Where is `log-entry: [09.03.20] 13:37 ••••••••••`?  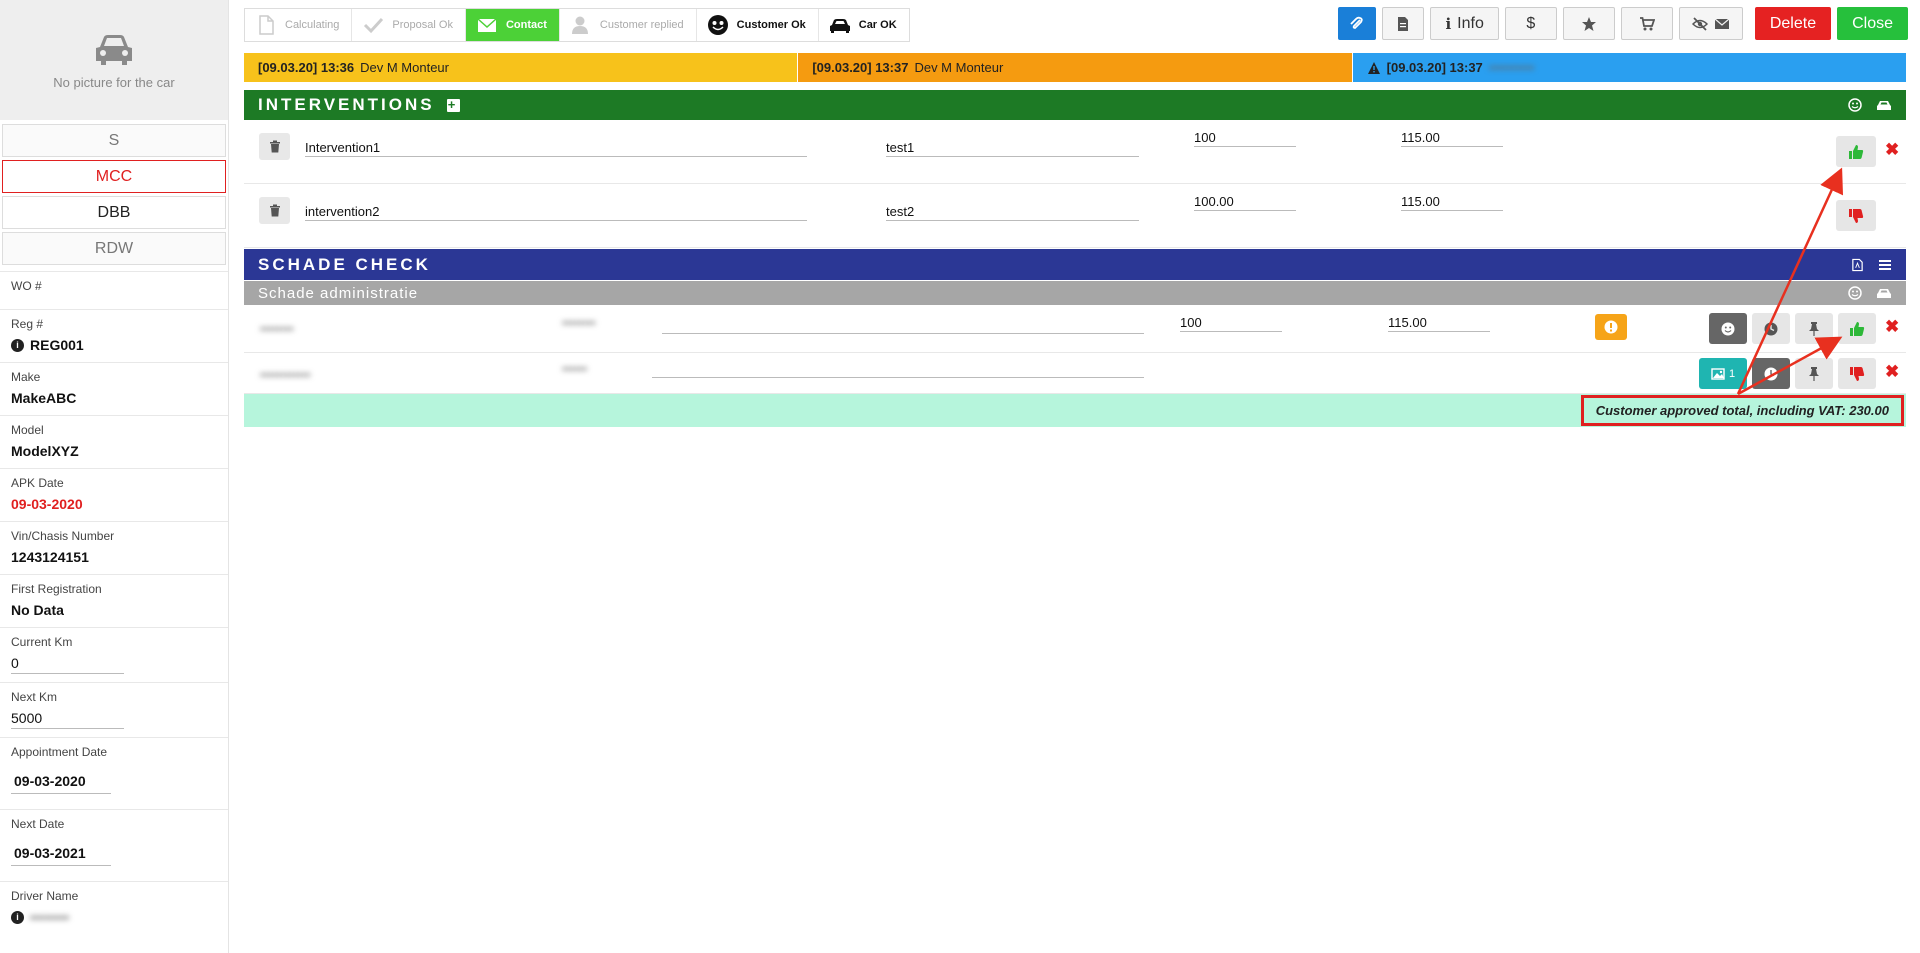
log-entry: [09.03.20] 13:37 •••••••••• is located at coordinates (1629, 67).